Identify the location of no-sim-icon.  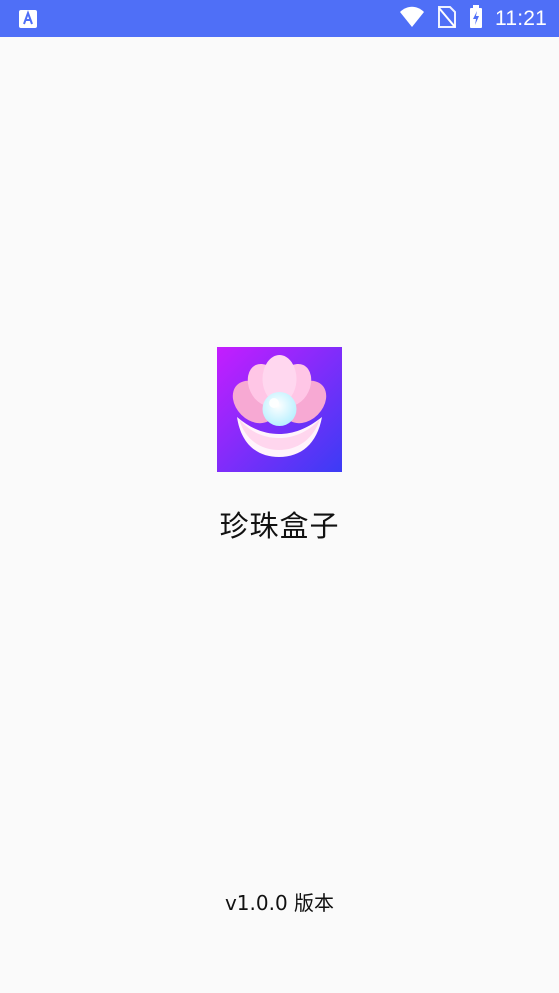
(447, 18).